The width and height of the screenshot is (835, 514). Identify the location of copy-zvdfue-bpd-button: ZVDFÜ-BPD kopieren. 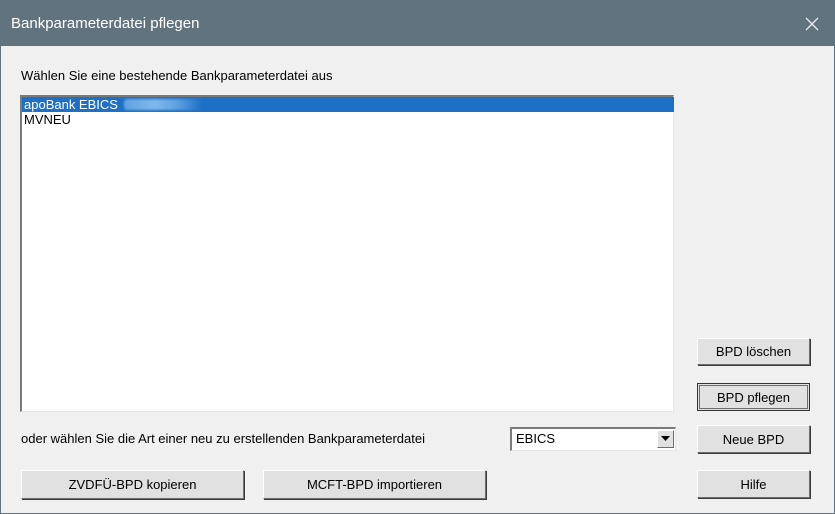
(132, 484).